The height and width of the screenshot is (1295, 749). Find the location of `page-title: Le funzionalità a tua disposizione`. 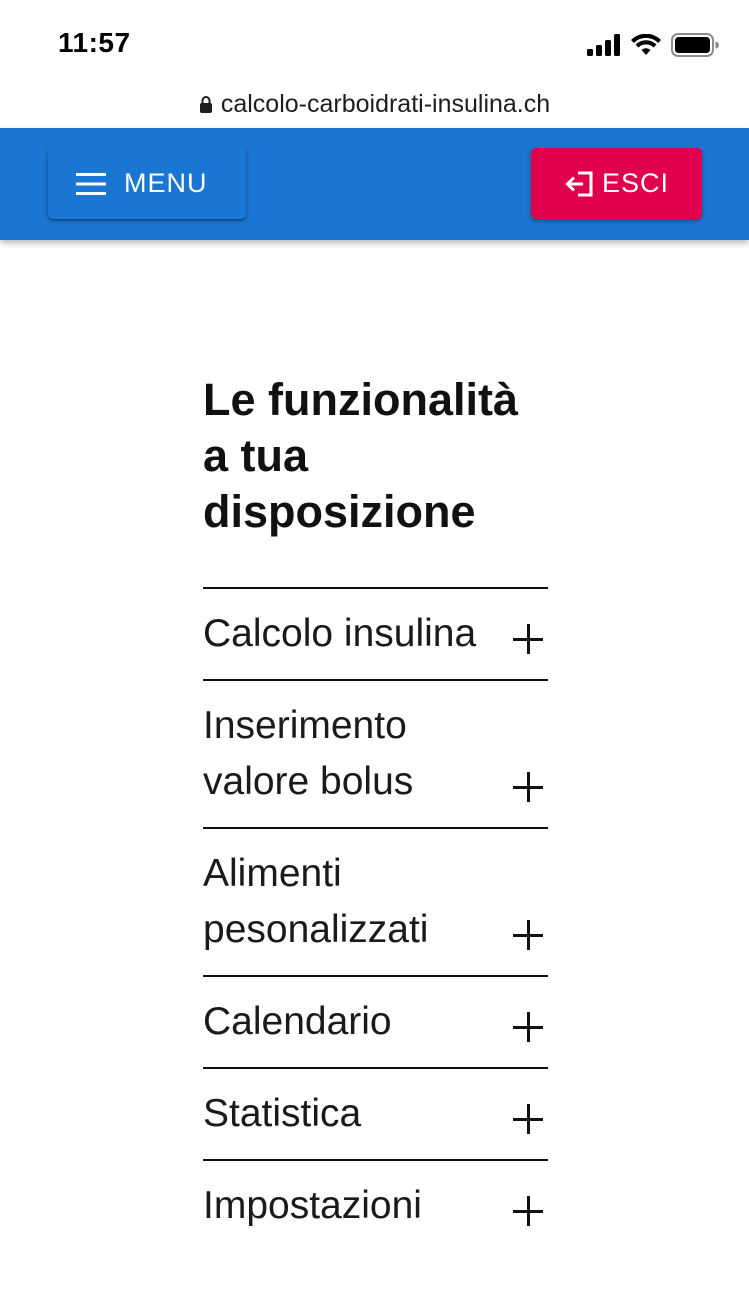

page-title: Le funzionalità a tua disposizione is located at coordinates (360, 455).